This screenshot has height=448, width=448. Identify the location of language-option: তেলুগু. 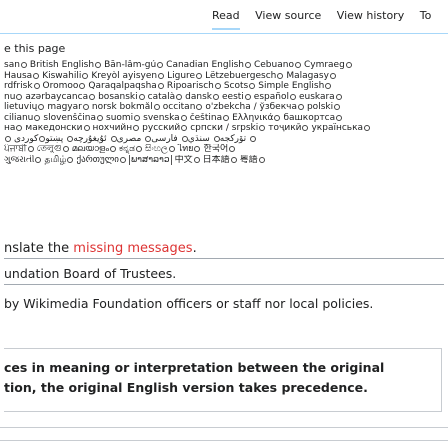
(53, 149).